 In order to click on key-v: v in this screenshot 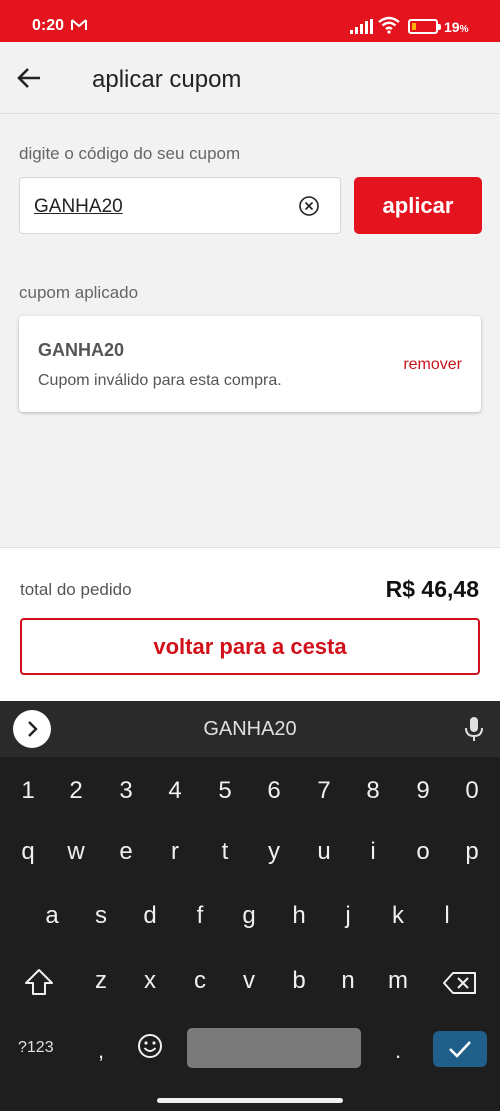, I will do `click(249, 981)`.